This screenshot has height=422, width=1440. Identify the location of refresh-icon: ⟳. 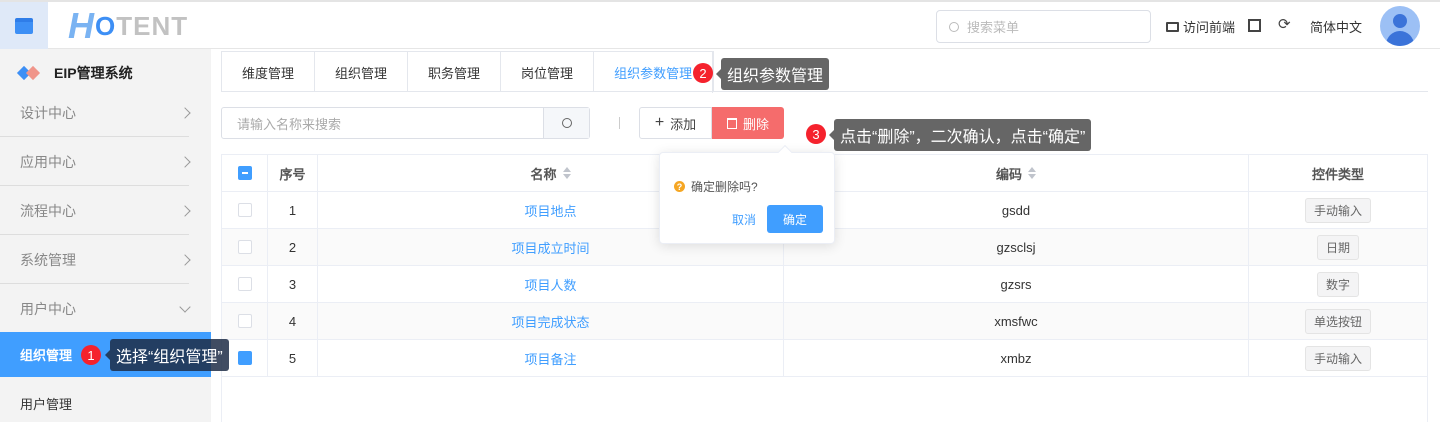
(1284, 24).